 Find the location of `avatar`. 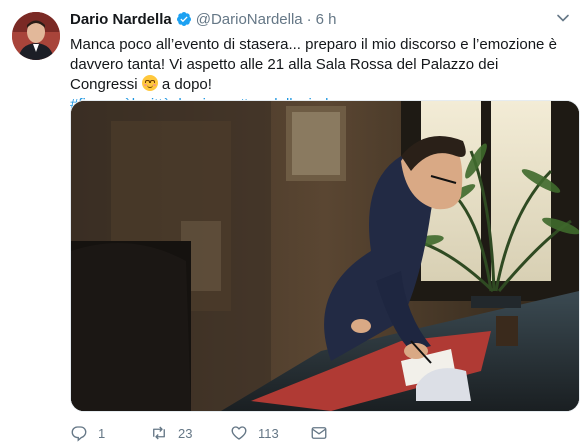

avatar is located at coordinates (36, 36).